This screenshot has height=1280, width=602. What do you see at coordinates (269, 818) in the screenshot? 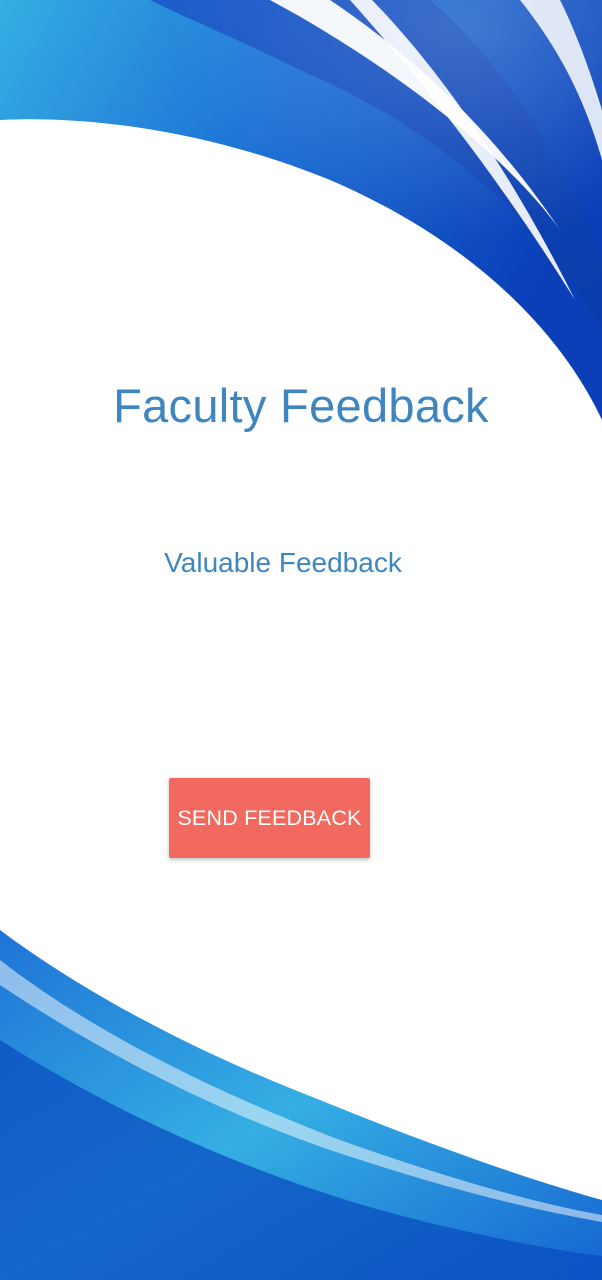
I see `send-feedback-button: SEND FEEDBACK` at bounding box center [269, 818].